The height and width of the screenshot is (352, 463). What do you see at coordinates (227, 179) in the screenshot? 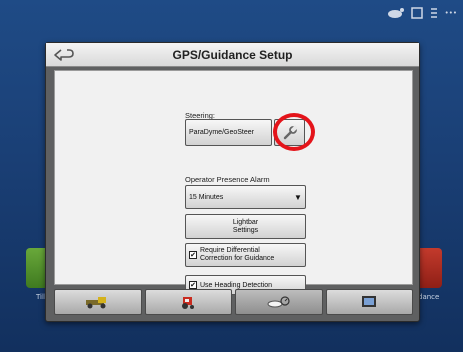
I see `alarm-label: Operator Presence Alarm` at bounding box center [227, 179].